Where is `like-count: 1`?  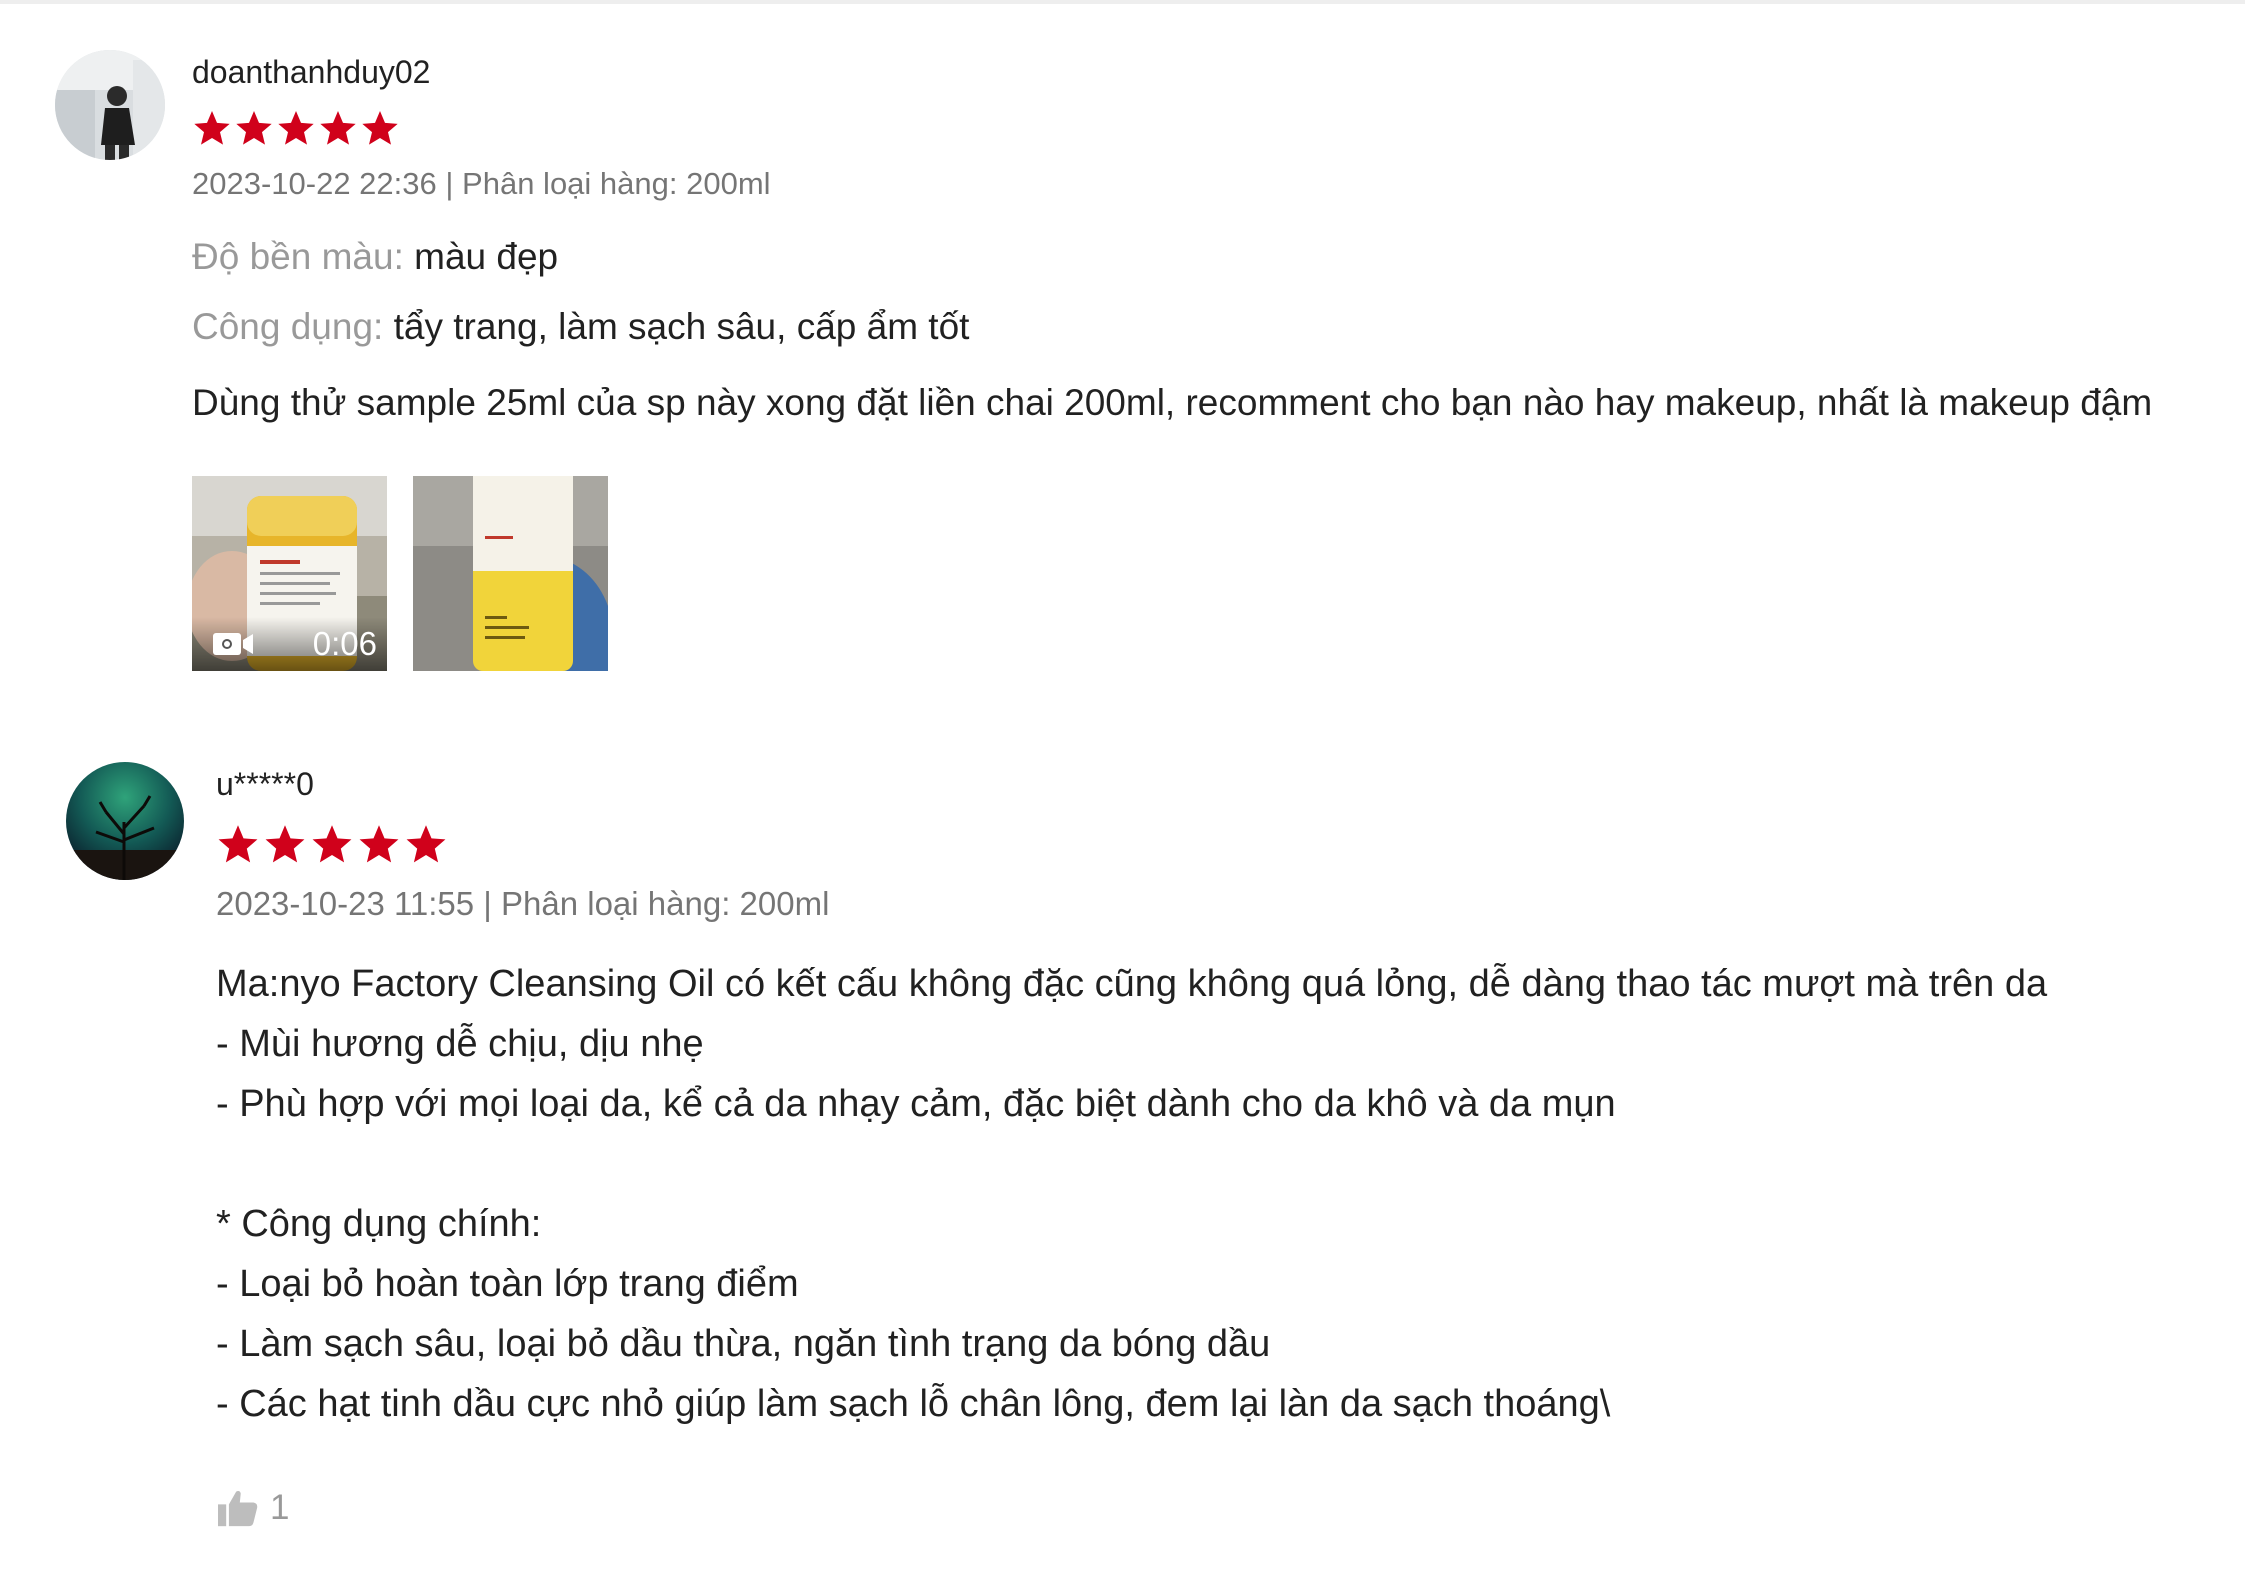 like-count: 1 is located at coordinates (280, 1507).